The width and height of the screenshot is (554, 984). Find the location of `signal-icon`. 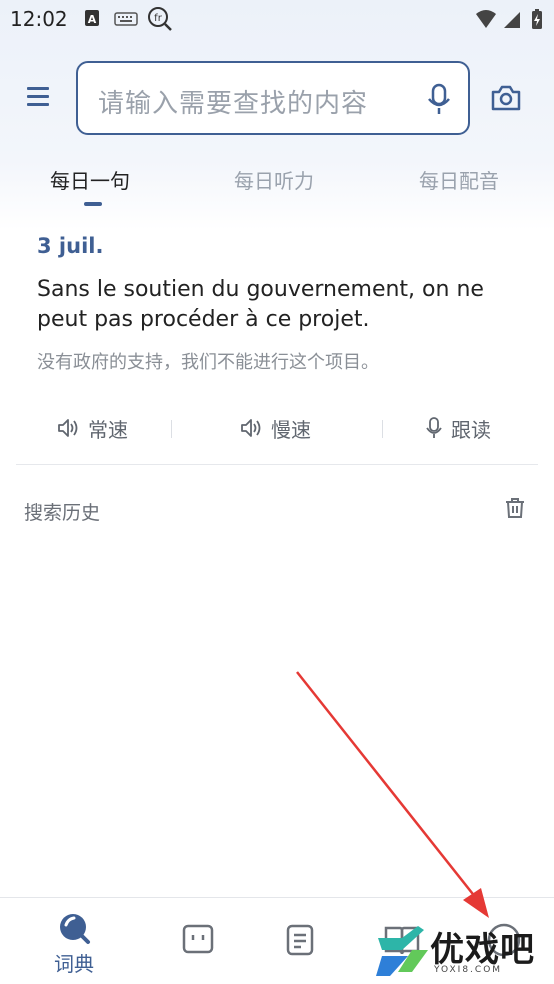

signal-icon is located at coordinates (512, 20).